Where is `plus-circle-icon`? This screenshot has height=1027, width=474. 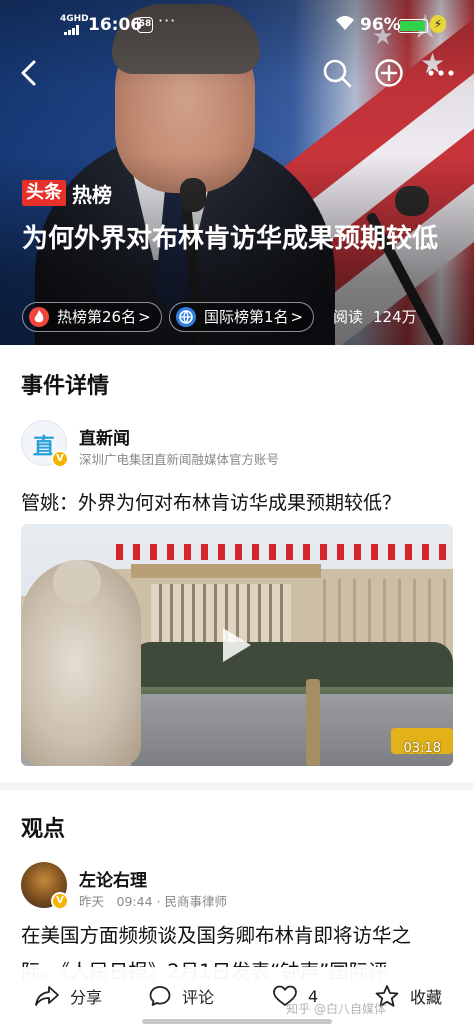 plus-circle-icon is located at coordinates (389, 73).